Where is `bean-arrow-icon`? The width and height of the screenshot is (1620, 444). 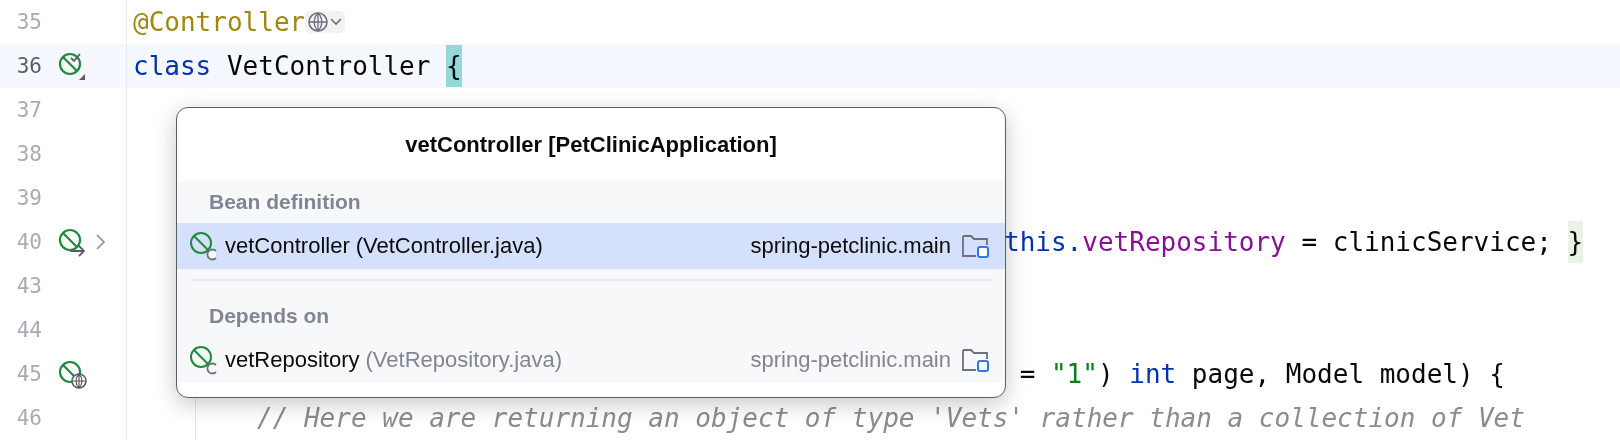
bean-arrow-icon is located at coordinates (72, 242).